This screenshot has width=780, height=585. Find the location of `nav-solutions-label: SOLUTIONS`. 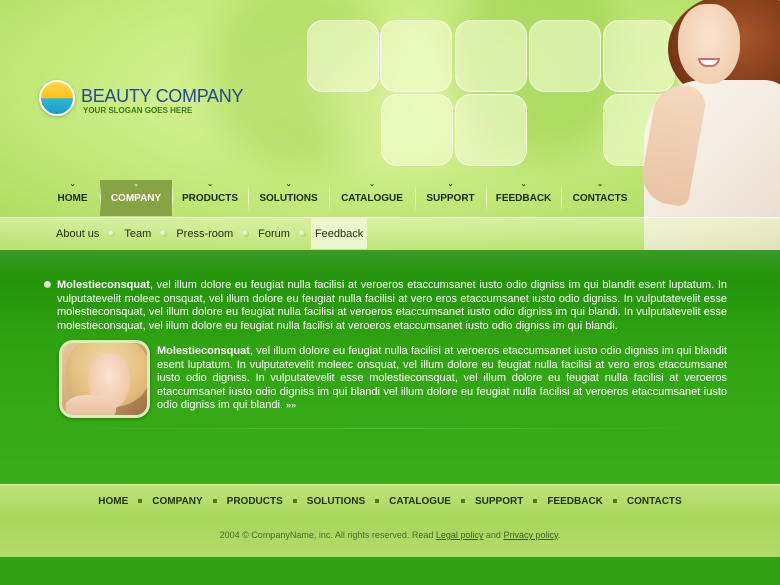

nav-solutions-label: SOLUTIONS is located at coordinates (288, 198).